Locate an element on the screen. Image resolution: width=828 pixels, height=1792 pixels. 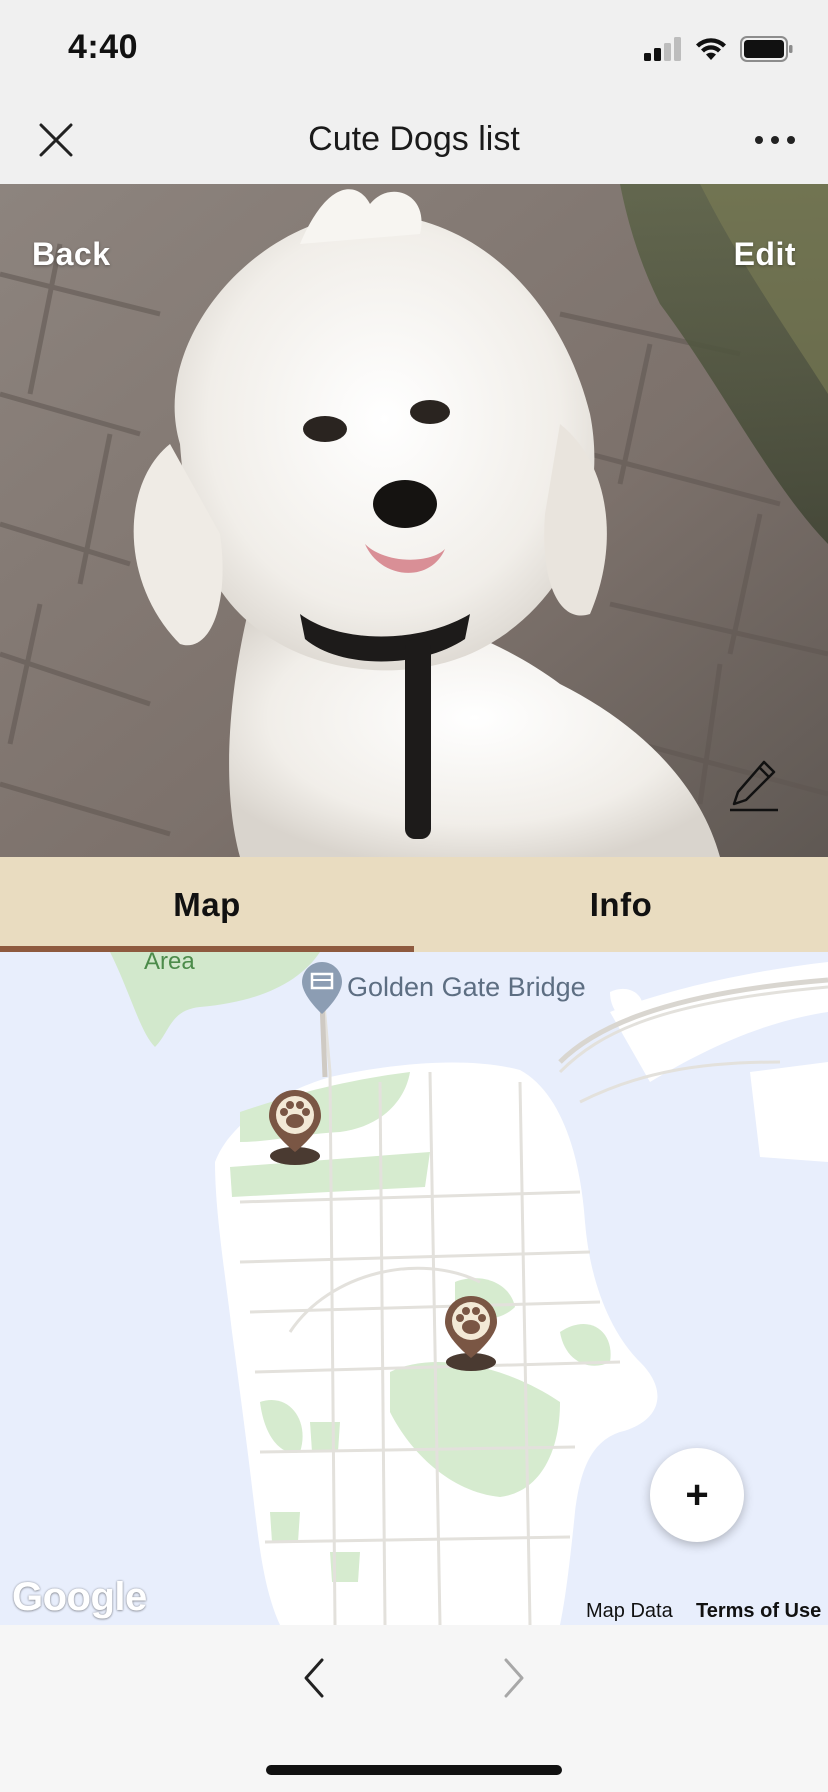
home-indicator is located at coordinates (414, 1770).